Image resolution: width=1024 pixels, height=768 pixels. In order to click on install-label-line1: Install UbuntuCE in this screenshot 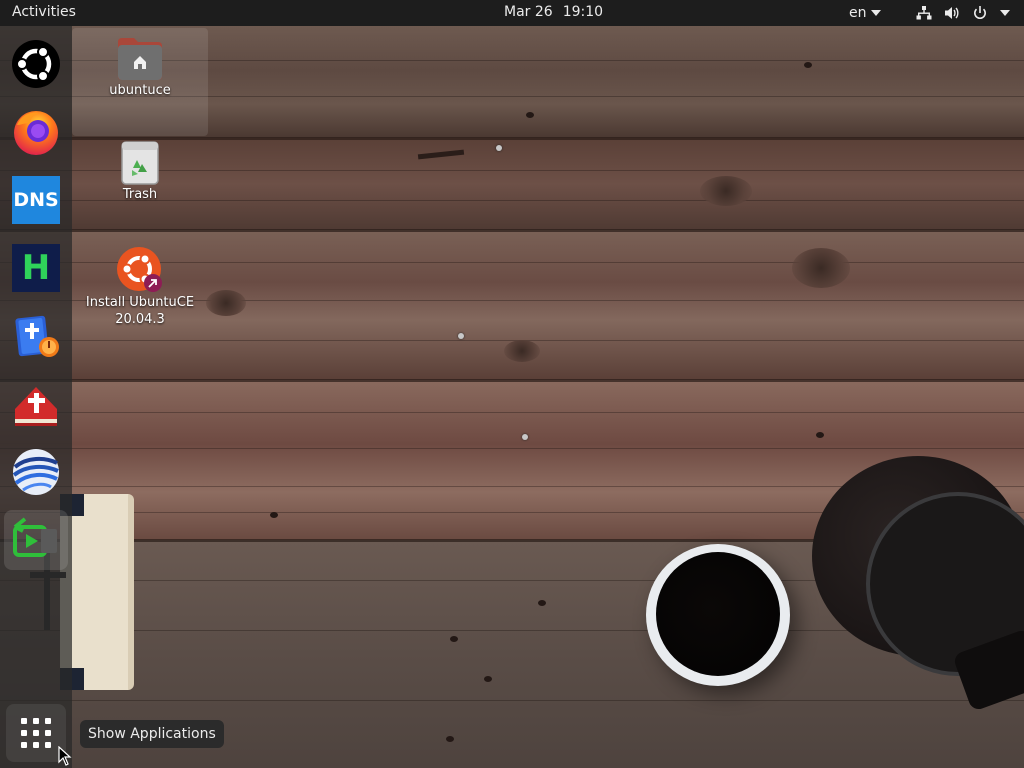, I will do `click(140, 302)`.